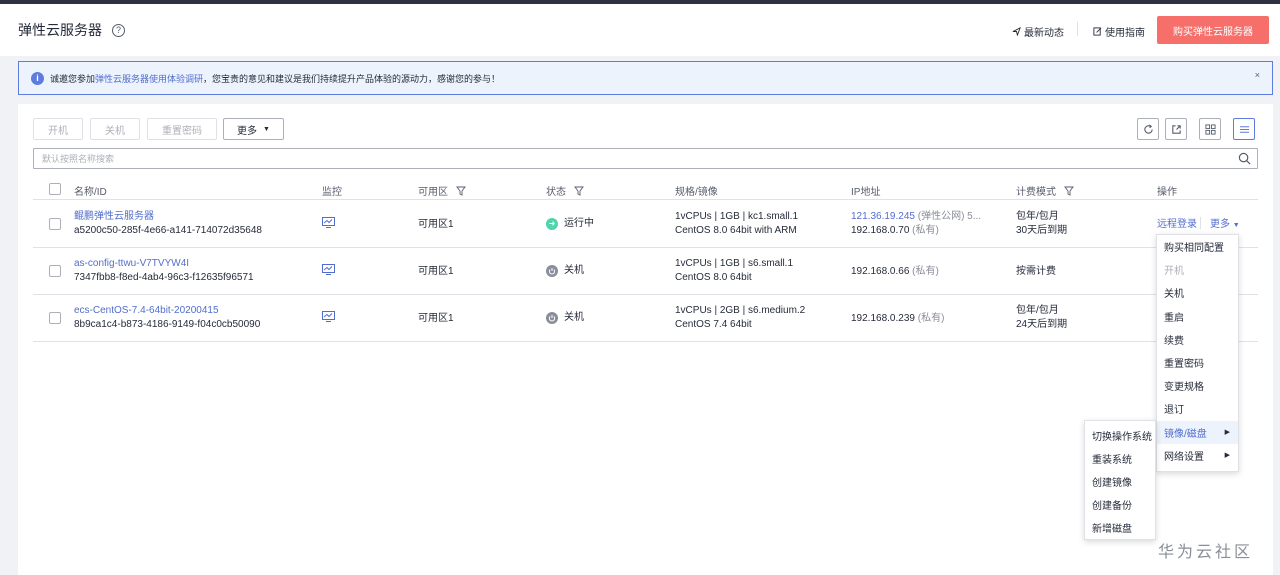  Describe the element at coordinates (1197, 385) in the screenshot. I see `menu-item-change-spec: 变更规格` at that location.